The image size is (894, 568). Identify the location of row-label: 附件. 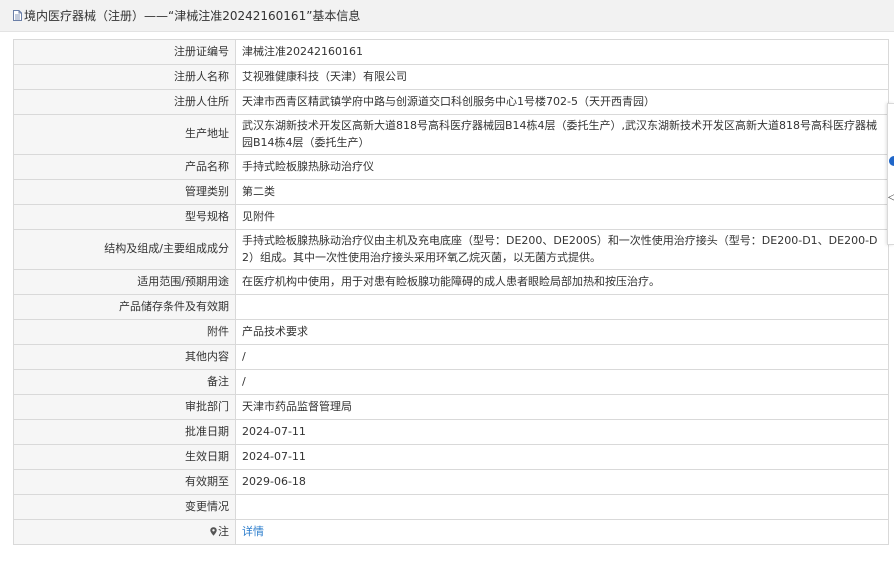
(124, 332).